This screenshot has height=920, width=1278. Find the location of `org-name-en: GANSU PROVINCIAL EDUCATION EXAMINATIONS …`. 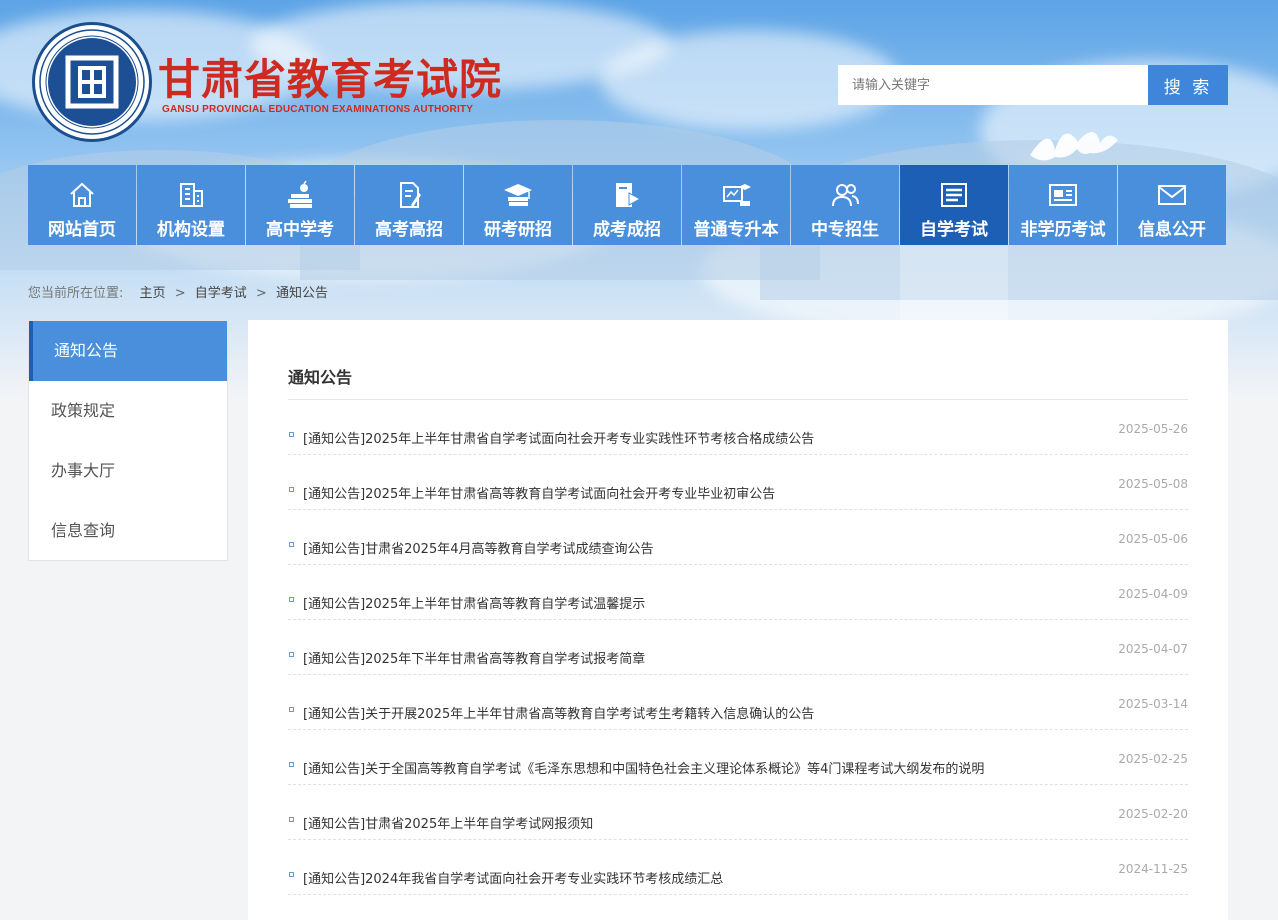

org-name-en: GANSU PROVINCIAL EDUCATION EXAMINATIONS … is located at coordinates (318, 109).